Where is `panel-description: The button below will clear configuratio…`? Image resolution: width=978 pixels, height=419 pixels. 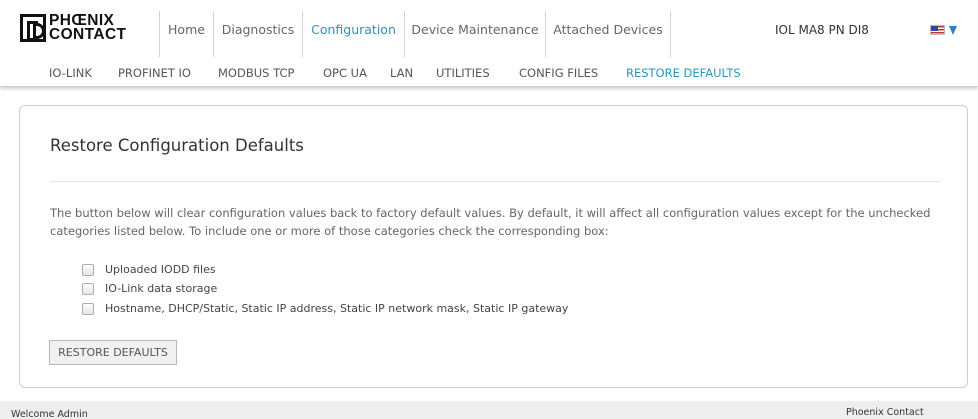
panel-description: The button below will clear configuratio… is located at coordinates (490, 222).